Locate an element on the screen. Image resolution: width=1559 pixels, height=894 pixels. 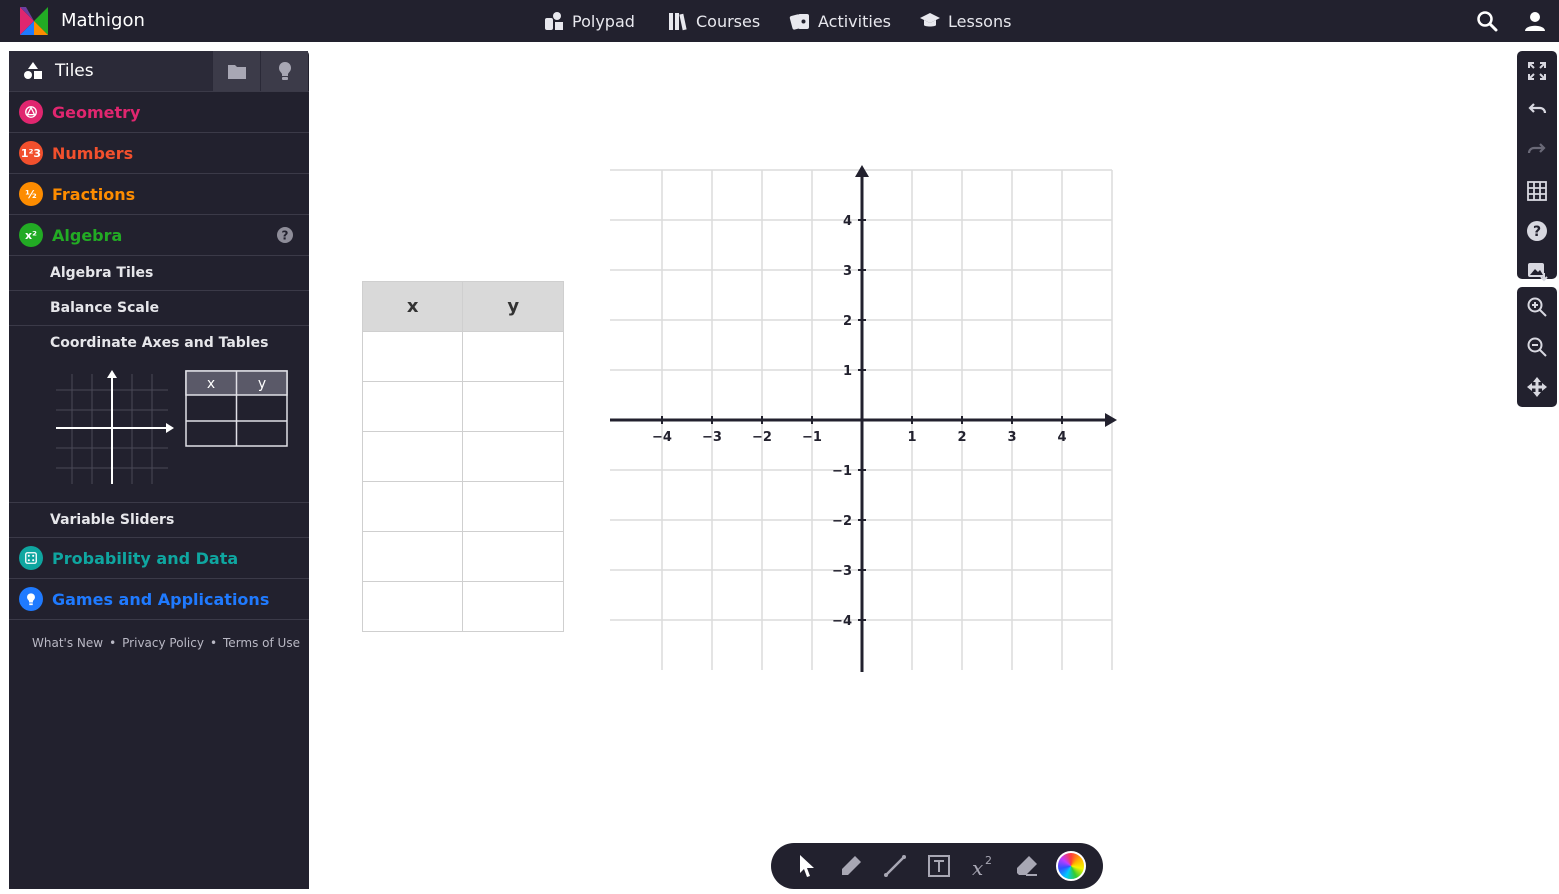
equation-icon: x2 is located at coordinates (982, 866).